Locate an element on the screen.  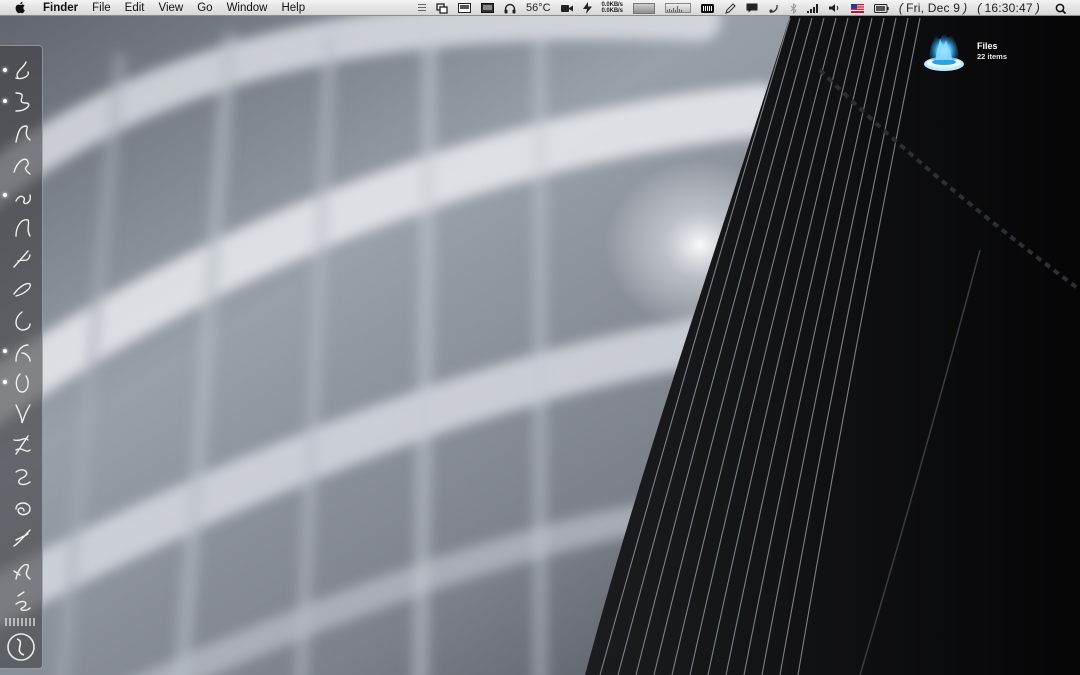
glyph-app-2-icon is located at coordinates (22, 101).